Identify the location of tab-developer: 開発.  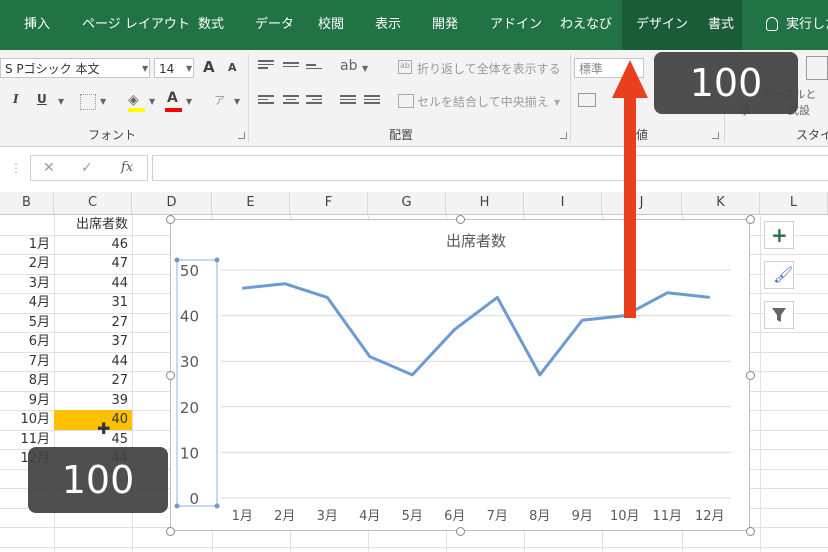
(445, 25).